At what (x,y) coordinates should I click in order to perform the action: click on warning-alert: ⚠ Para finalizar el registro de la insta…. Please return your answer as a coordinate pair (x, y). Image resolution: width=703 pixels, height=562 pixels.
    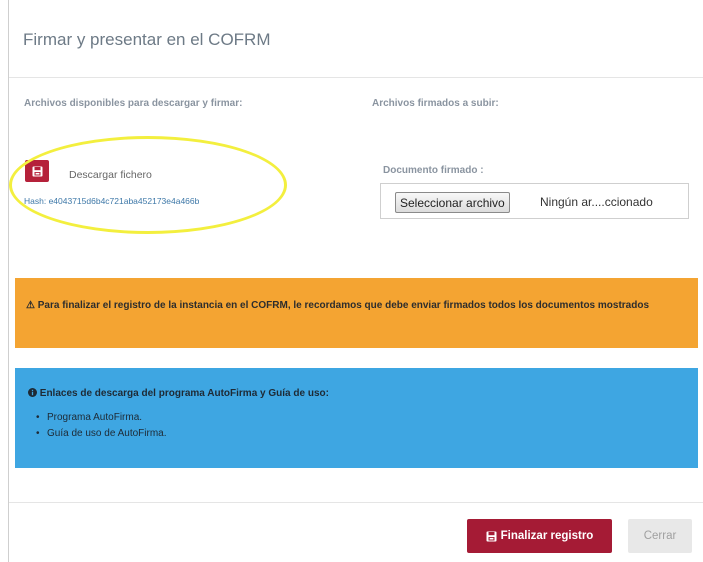
    Looking at the image, I should click on (356, 313).